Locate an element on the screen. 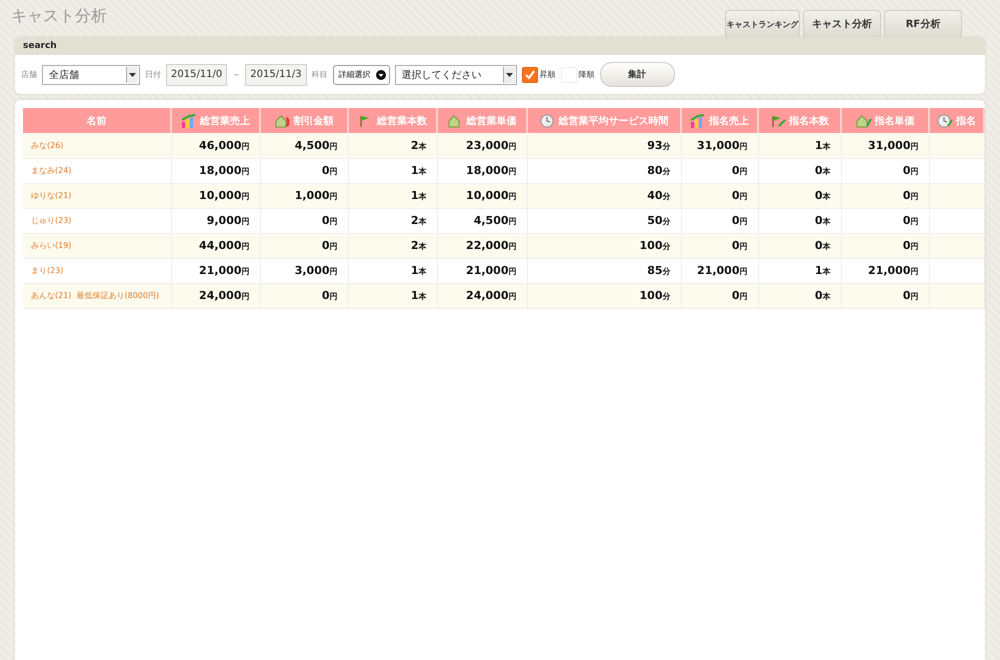  table-cell: 46,000円 is located at coordinates (215, 145).